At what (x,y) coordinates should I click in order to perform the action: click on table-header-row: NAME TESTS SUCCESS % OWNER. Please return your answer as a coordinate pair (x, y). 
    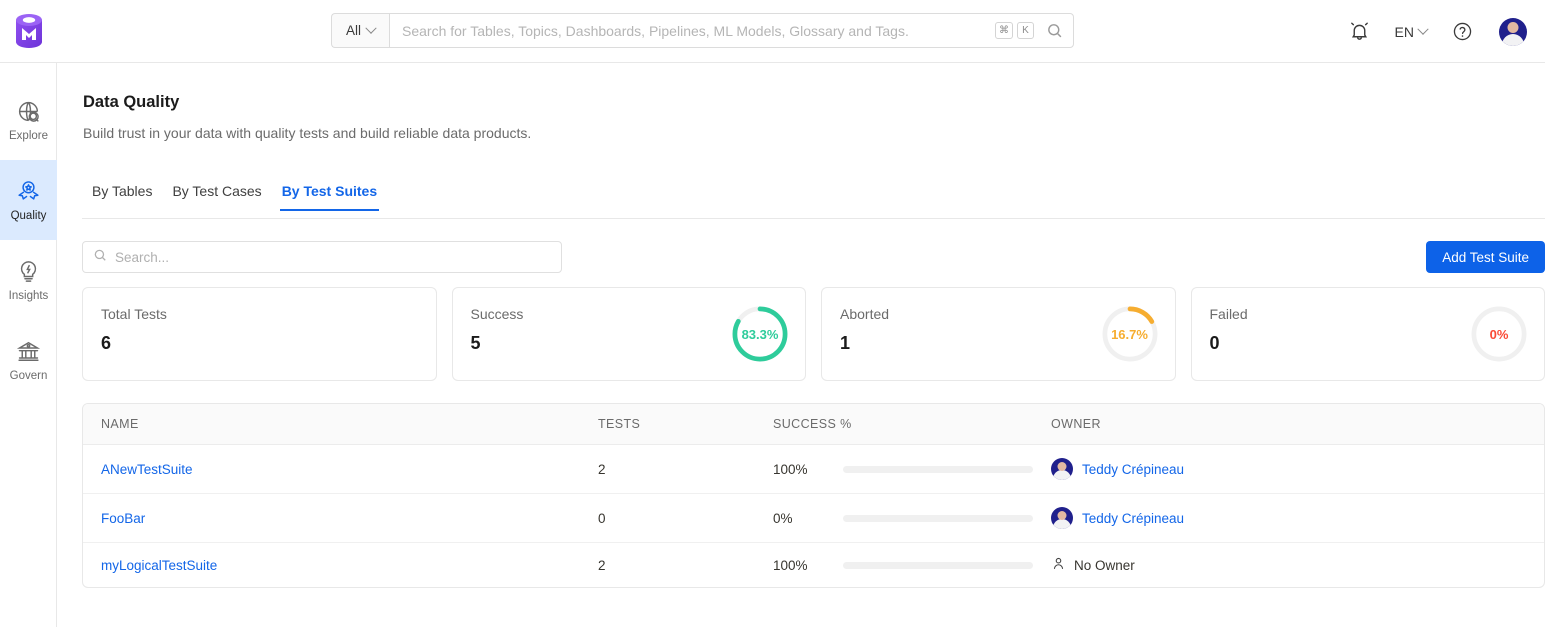
    Looking at the image, I should click on (813, 424).